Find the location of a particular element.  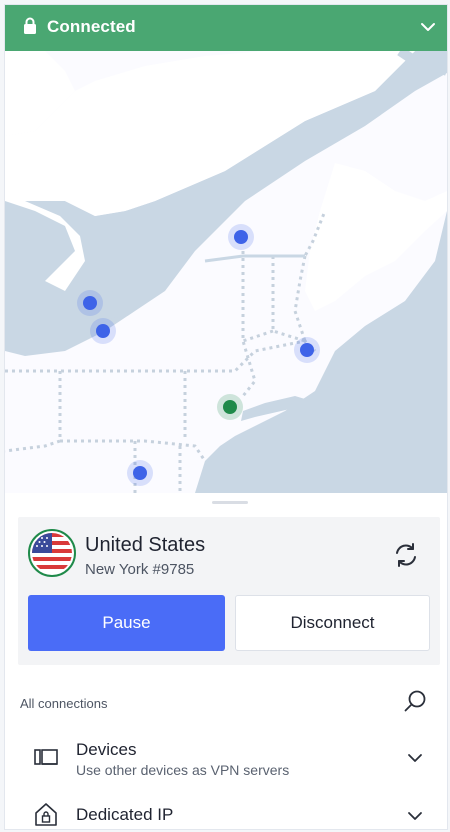

refresh-icon is located at coordinates (406, 555).